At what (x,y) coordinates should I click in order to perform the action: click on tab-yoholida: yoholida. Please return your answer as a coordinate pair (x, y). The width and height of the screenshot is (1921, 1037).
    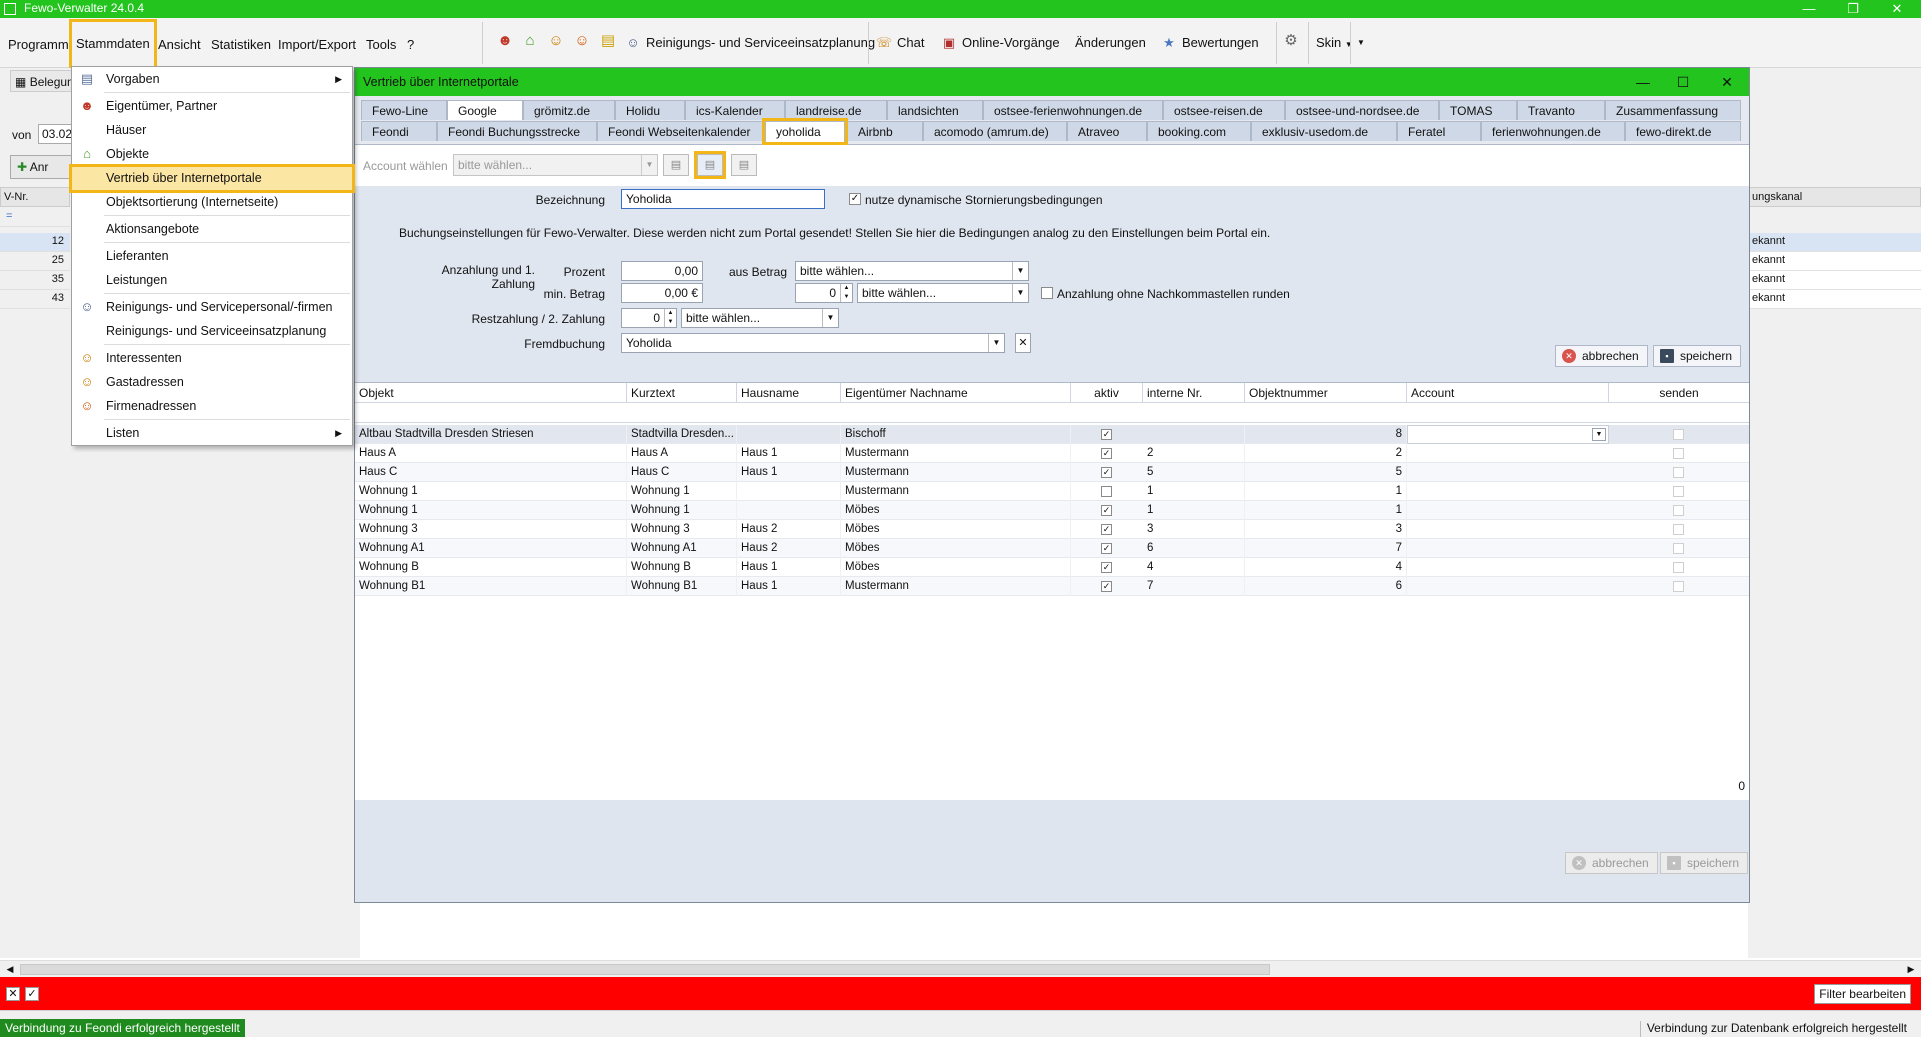
    Looking at the image, I should click on (805, 131).